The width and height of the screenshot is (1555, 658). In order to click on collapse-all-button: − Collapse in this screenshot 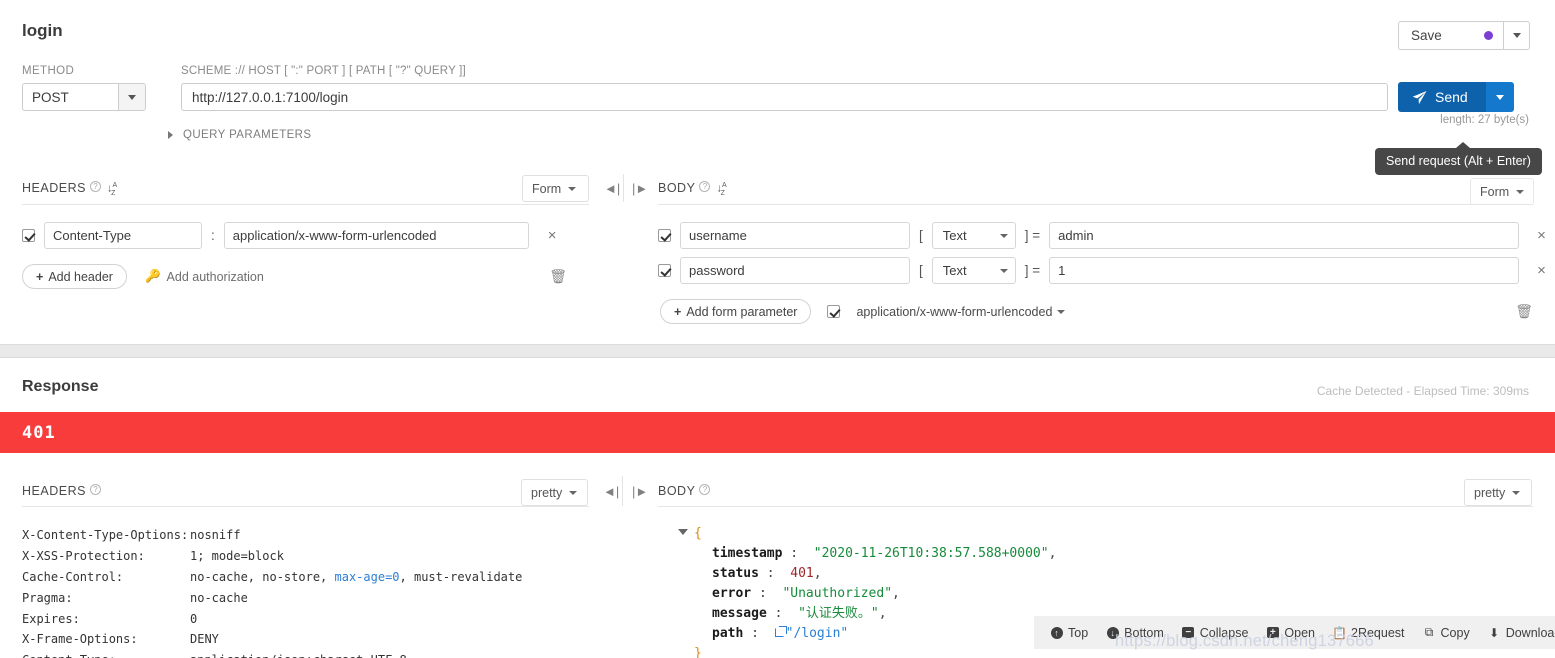, I will do `click(1215, 633)`.